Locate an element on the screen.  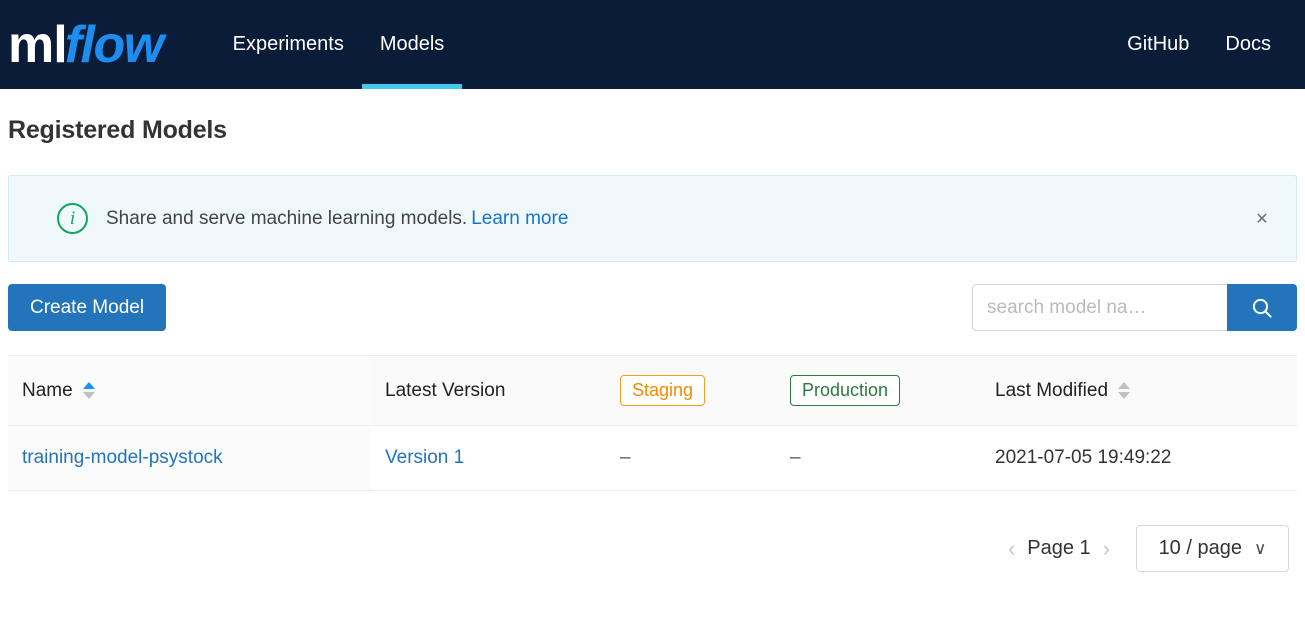
last-modified-value: 2021-07-05 19:49:22 is located at coordinates (1083, 457).